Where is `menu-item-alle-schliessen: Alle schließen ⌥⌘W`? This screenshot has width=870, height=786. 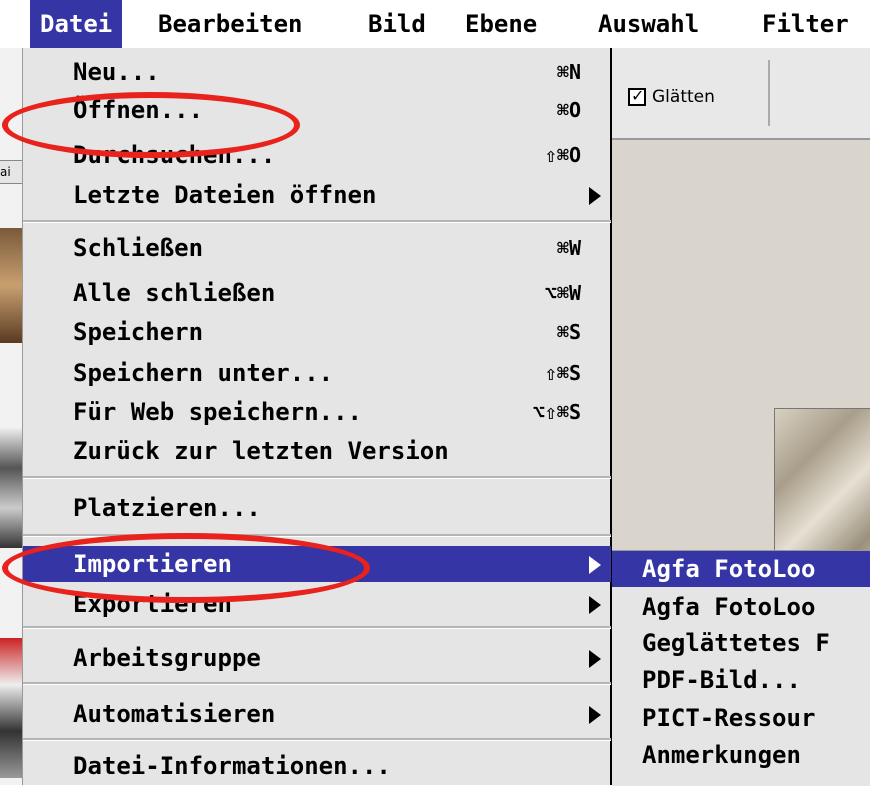 menu-item-alle-schliessen: Alle schließen ⌥⌘W is located at coordinates (317, 293).